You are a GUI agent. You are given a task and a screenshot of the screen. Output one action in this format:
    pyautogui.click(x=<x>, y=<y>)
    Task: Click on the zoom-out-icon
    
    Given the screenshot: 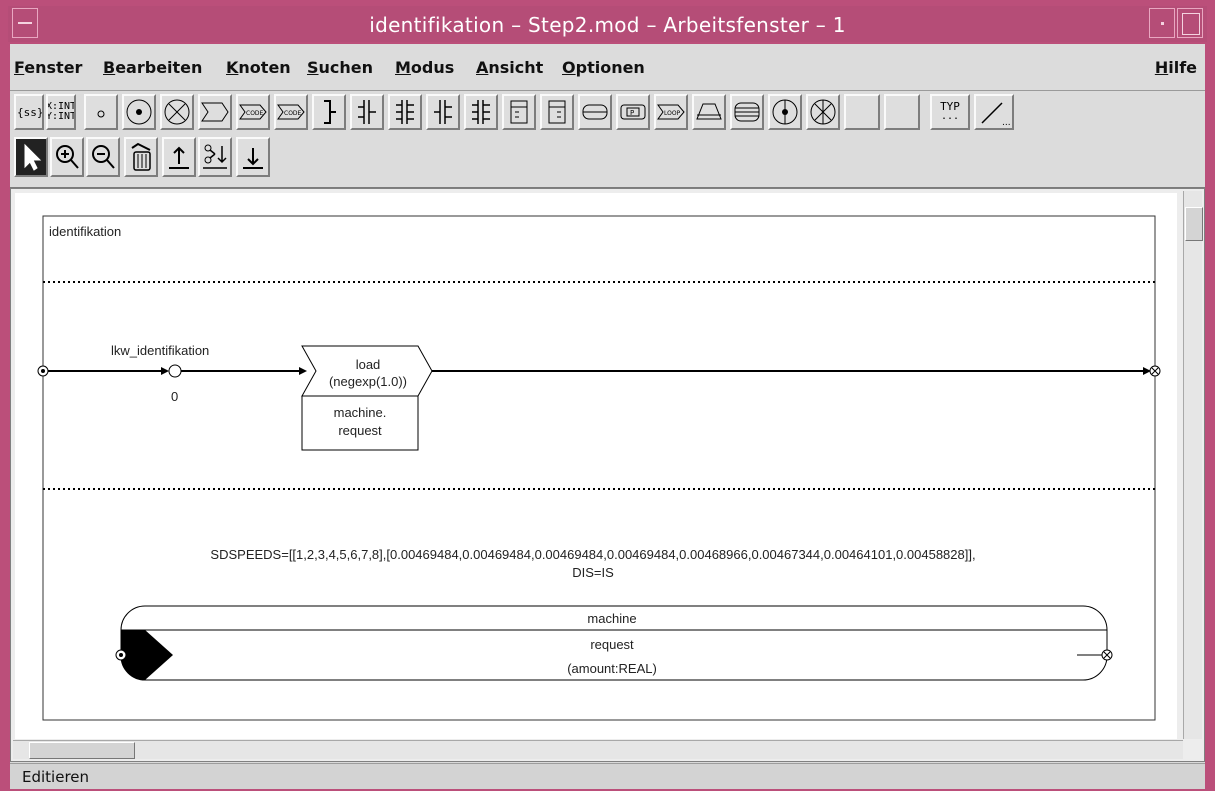 What is the action you would take?
    pyautogui.click(x=103, y=157)
    